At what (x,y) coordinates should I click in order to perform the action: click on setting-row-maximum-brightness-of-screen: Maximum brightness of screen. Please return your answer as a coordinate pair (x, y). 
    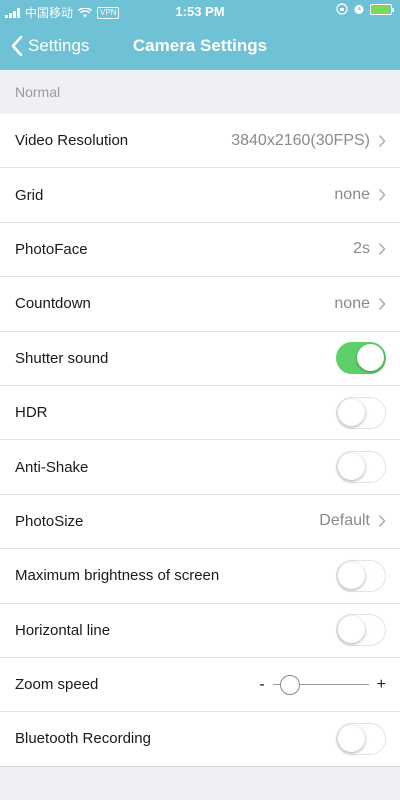
    Looking at the image, I should click on (200, 576).